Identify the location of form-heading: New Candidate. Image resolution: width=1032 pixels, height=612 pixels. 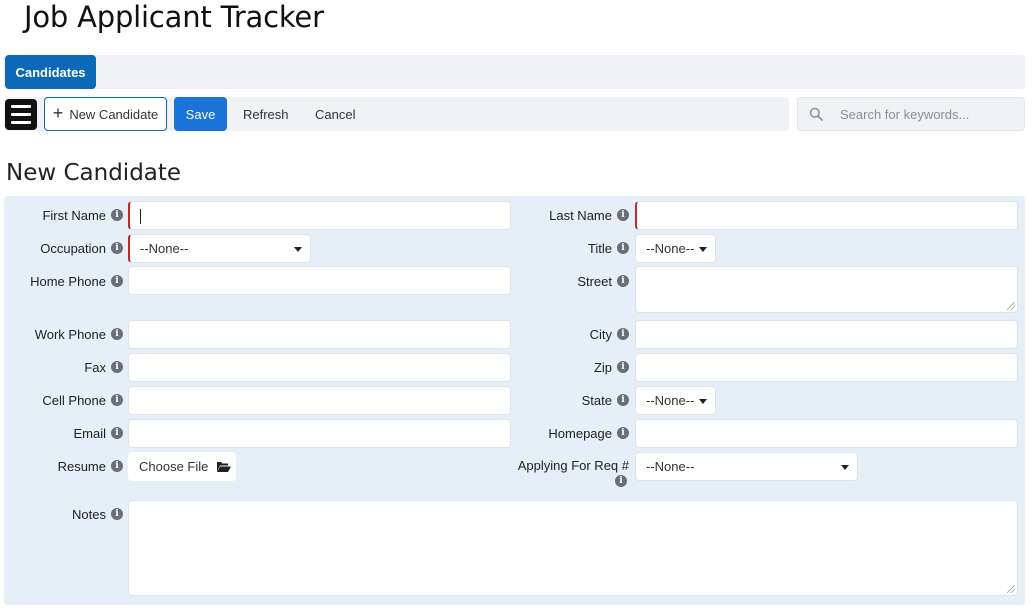
(94, 173).